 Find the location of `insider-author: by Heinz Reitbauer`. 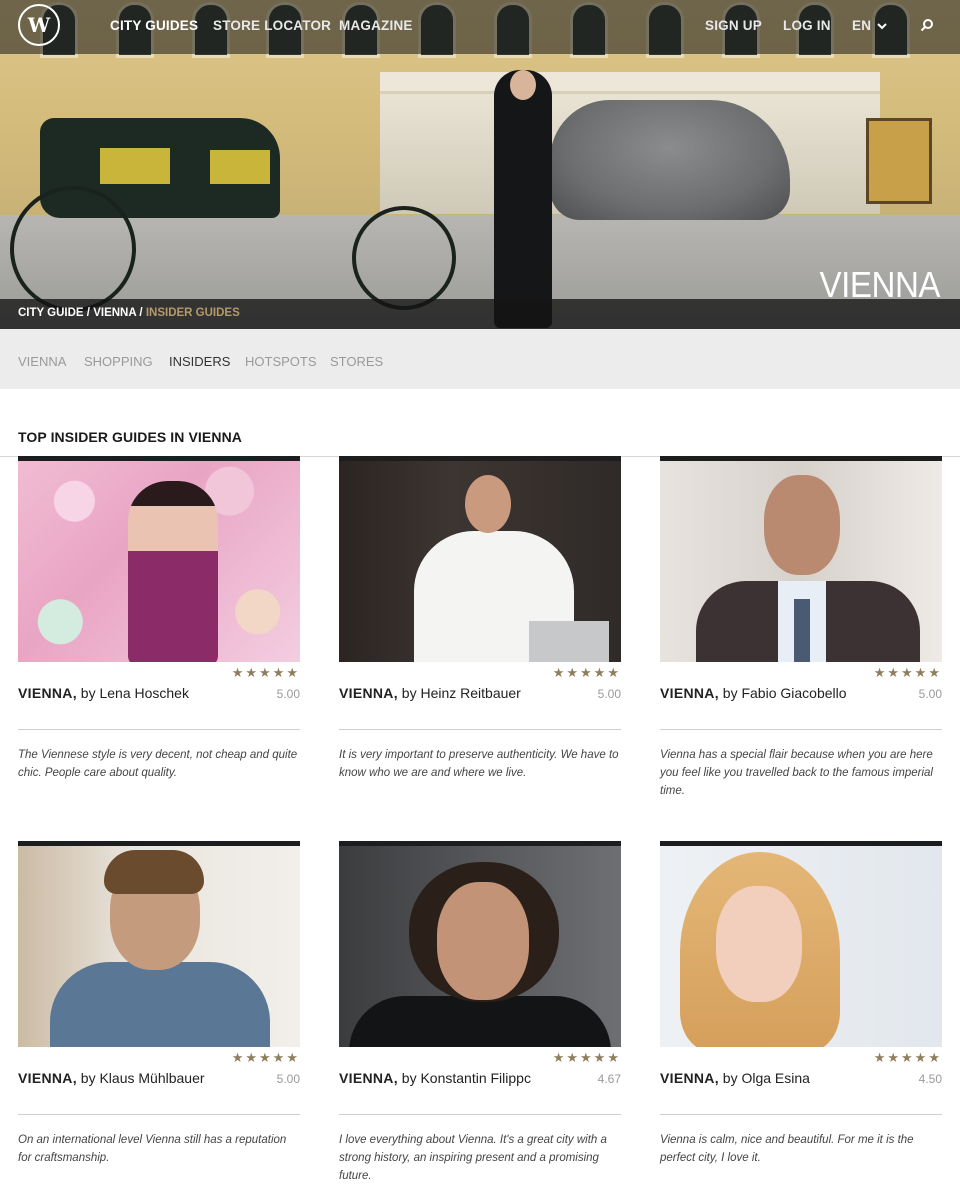

insider-author: by Heinz Reitbauer is located at coordinates (459, 693).